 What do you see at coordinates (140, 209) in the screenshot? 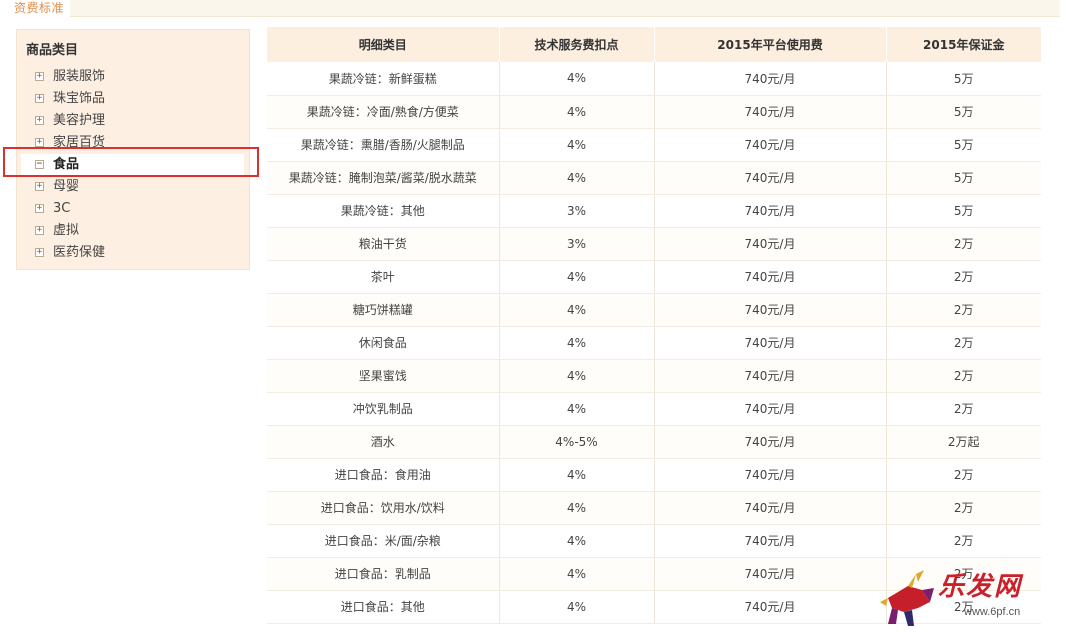
I see `sidebar-item-3c: + 3C` at bounding box center [140, 209].